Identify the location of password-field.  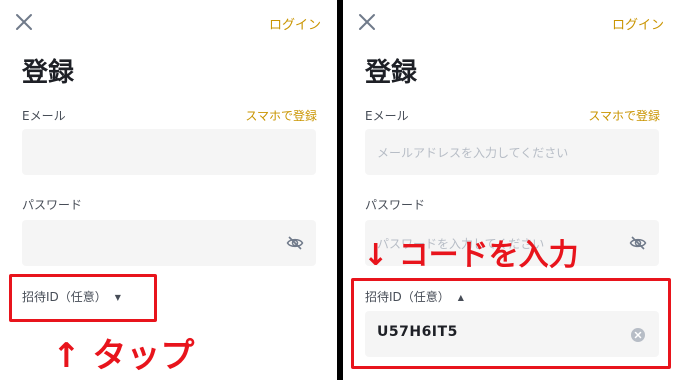
(169, 243).